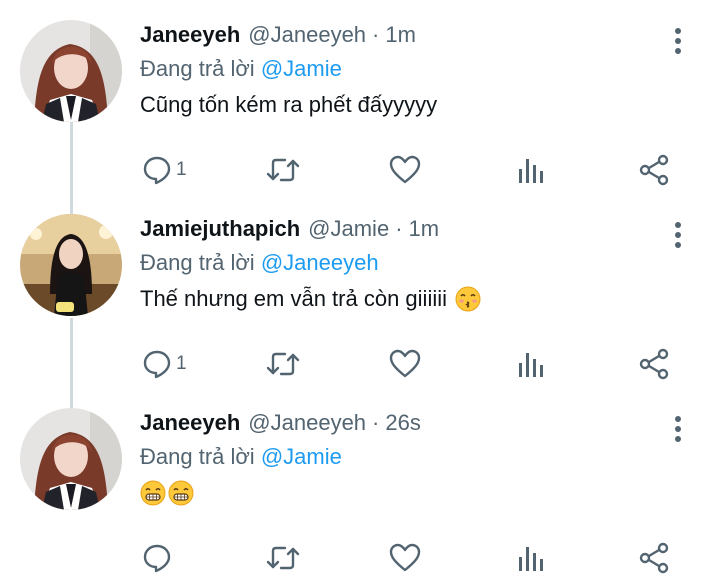  I want to click on tweet-text-content: Thế nhưng em vẫn trả còn giiiiii, so click(293, 298).